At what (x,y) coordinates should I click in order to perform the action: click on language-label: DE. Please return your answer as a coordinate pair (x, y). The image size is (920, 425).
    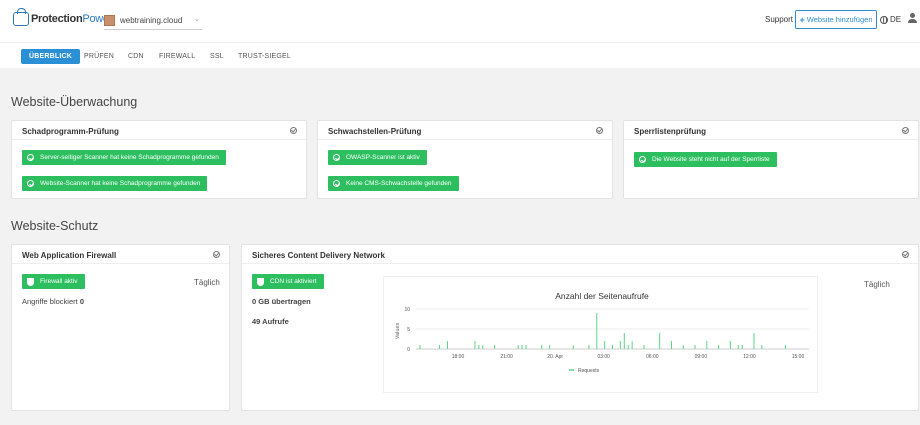
    Looking at the image, I should click on (896, 19).